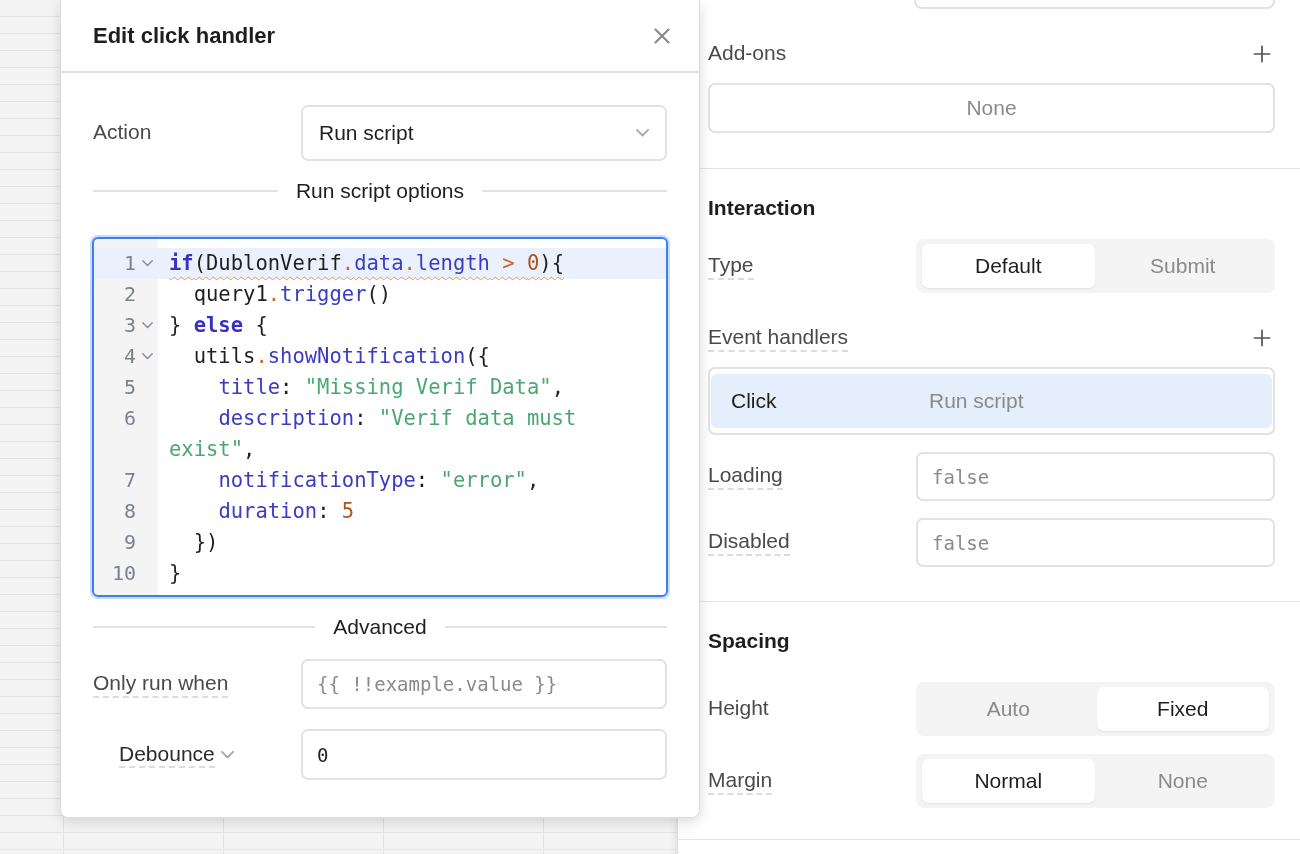  What do you see at coordinates (129, 418) in the screenshot?
I see `line-number: 6` at bounding box center [129, 418].